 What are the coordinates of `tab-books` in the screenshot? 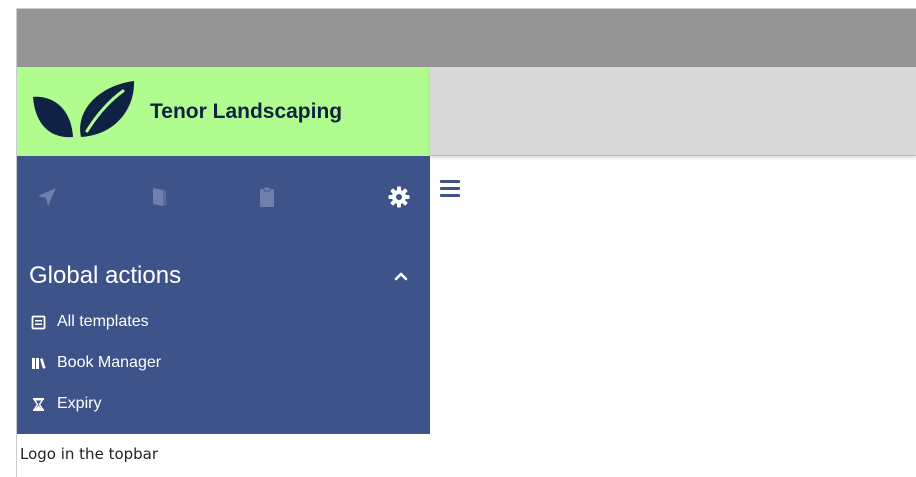 It's located at (159, 197).